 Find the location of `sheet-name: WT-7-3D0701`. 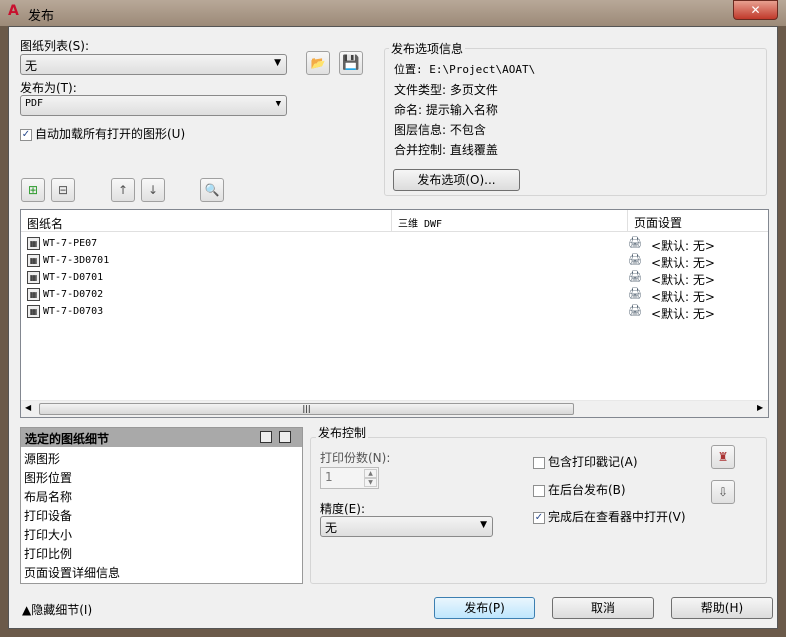

sheet-name: WT-7-3D0701 is located at coordinates (76, 260).